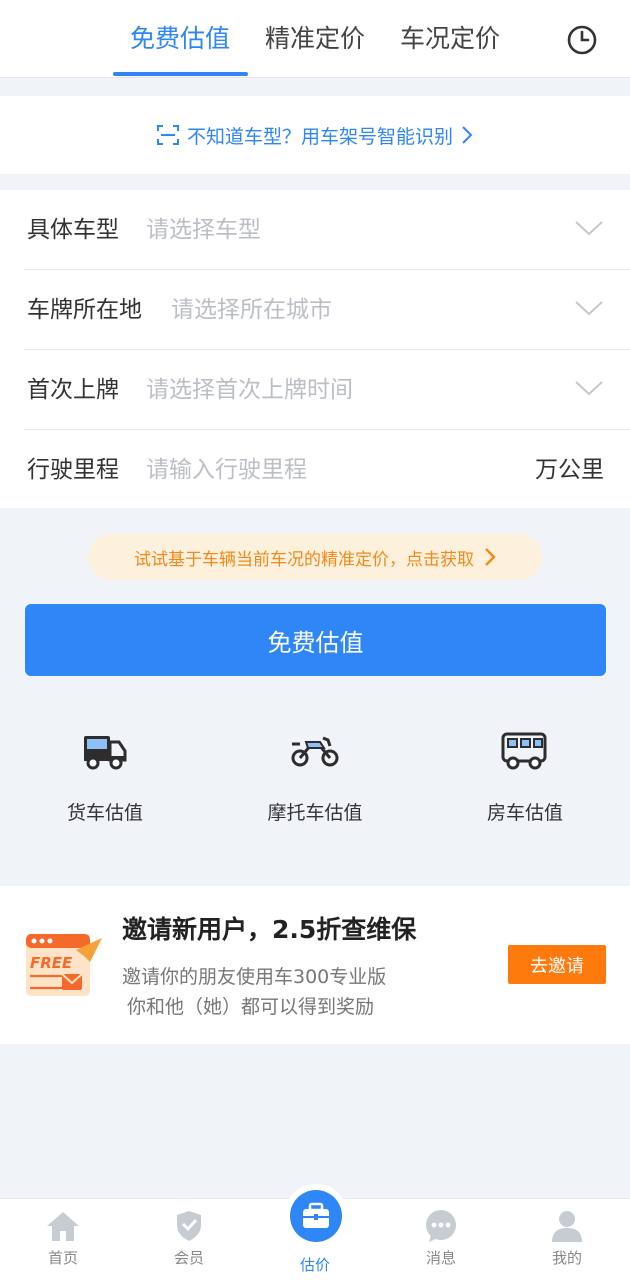 This screenshot has width=630, height=1280. I want to click on first-registration-placeholder: 请选择首次上牌时间, so click(249, 390).